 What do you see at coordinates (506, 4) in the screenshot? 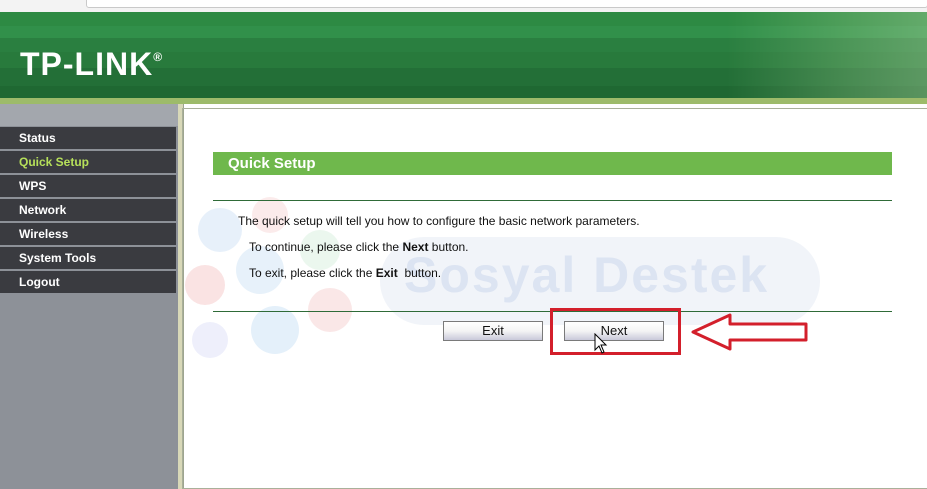
I see `address-bar` at bounding box center [506, 4].